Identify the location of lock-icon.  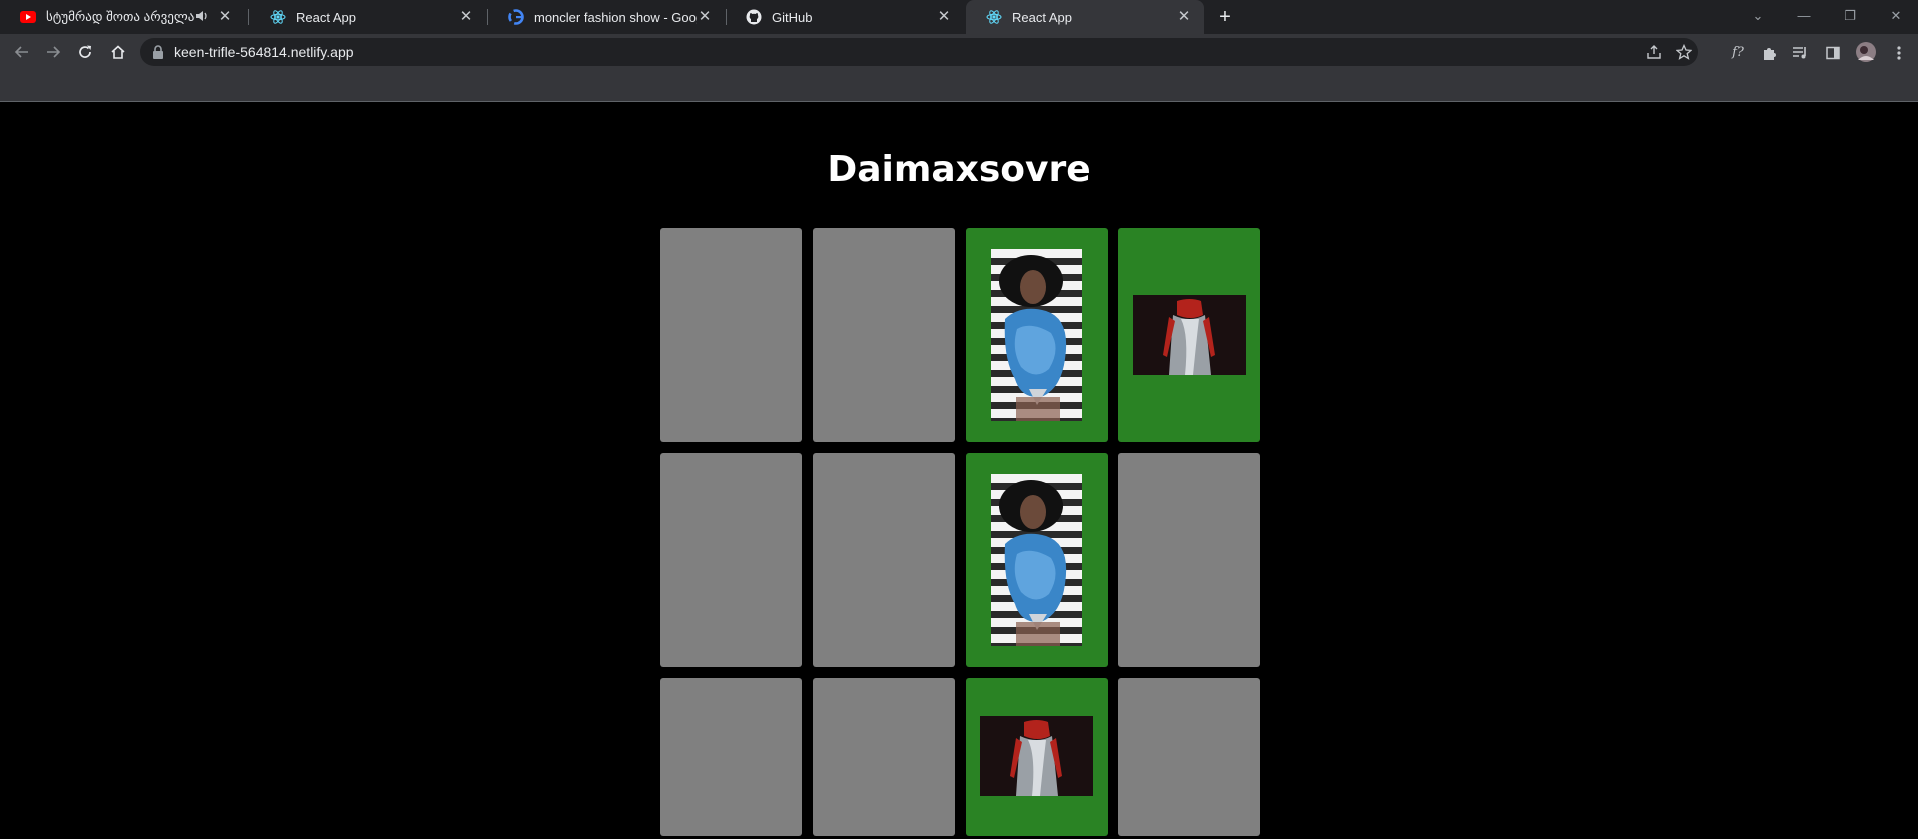
(159, 52).